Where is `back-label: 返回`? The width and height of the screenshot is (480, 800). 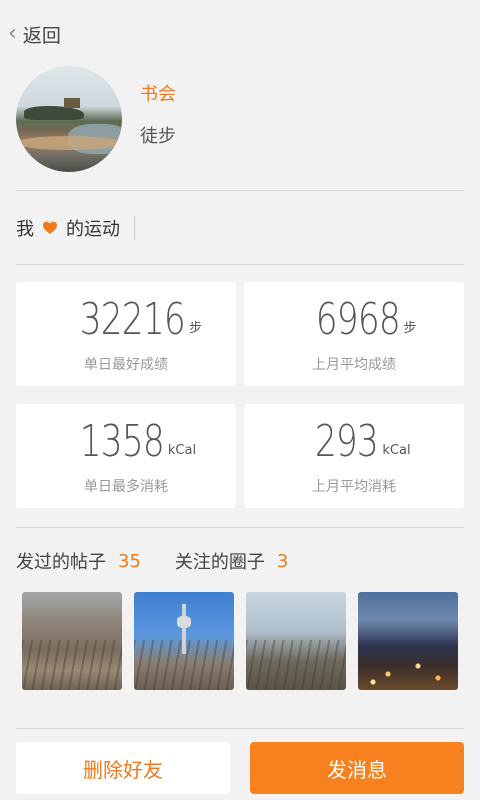
back-label: 返回 is located at coordinates (41, 35).